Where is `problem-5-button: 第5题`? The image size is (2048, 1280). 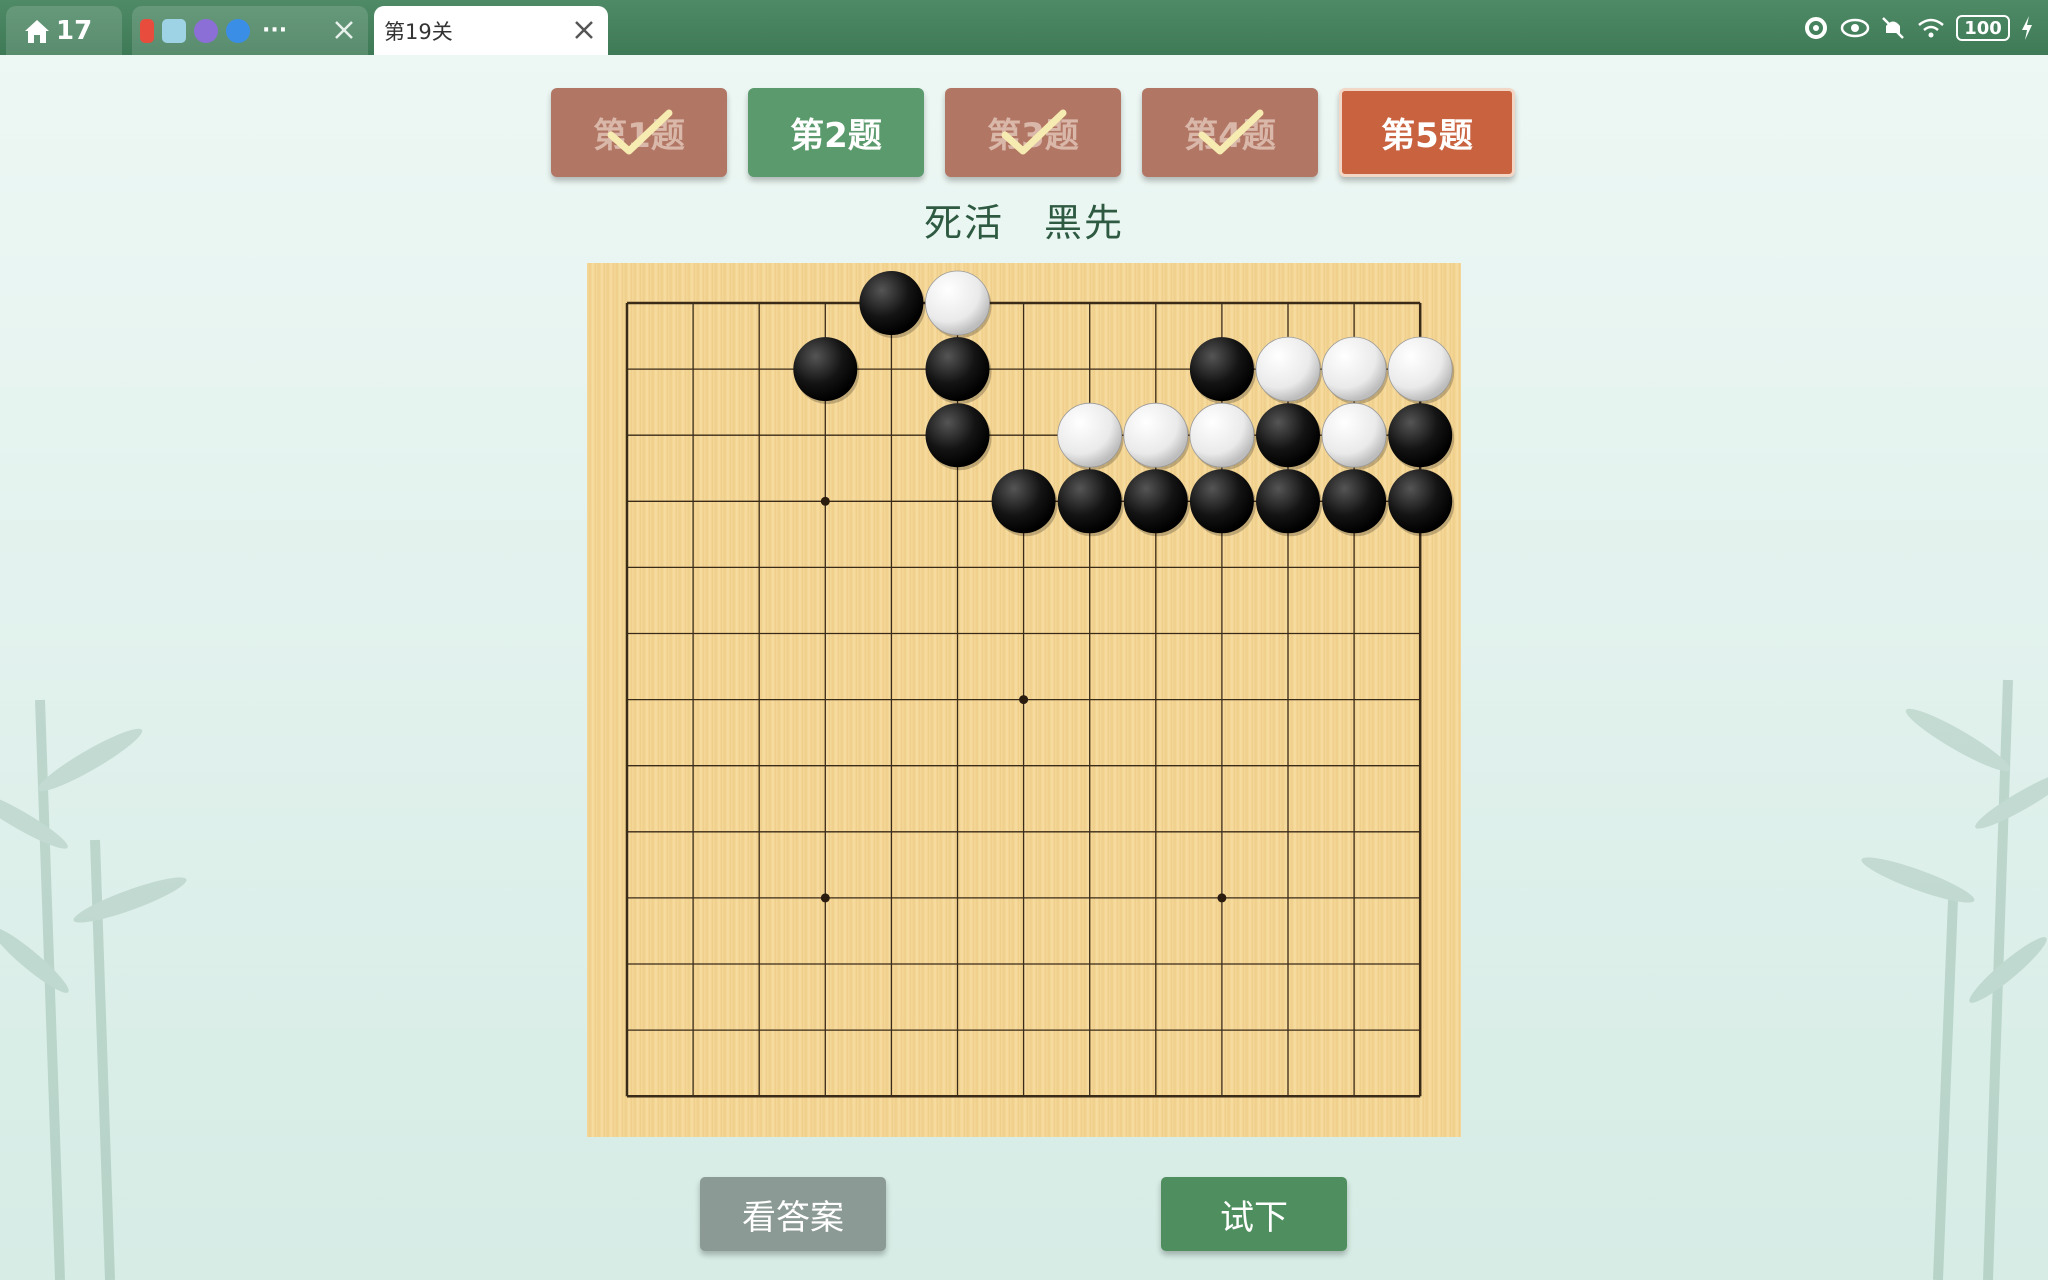
problem-5-button: 第5题 is located at coordinates (1427, 132).